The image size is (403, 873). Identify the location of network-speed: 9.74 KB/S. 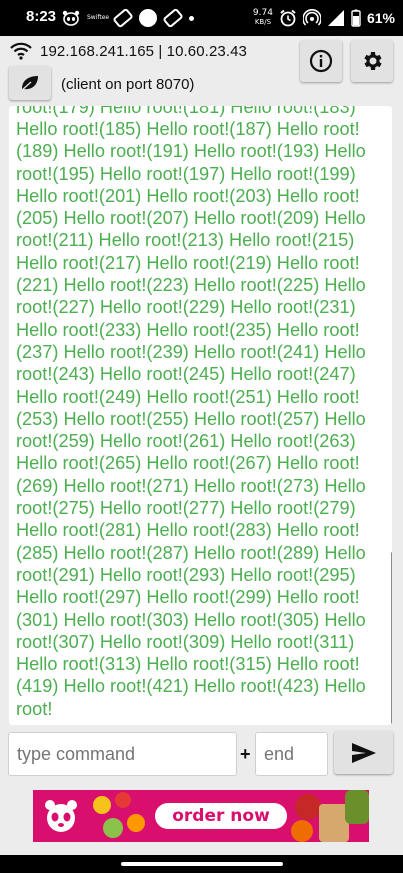
(263, 18).